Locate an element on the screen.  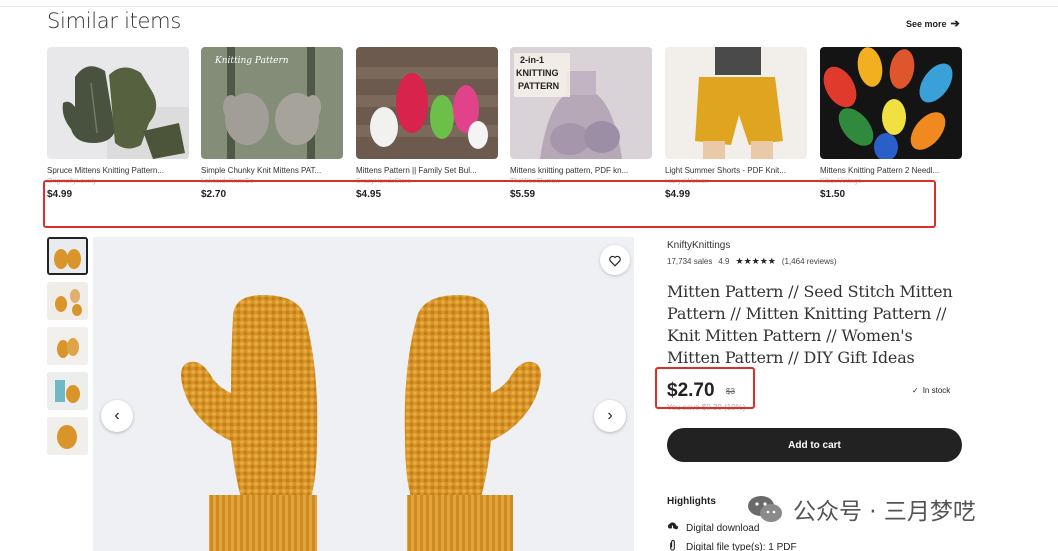
stock-status: ✓ In stock is located at coordinates (931, 390).